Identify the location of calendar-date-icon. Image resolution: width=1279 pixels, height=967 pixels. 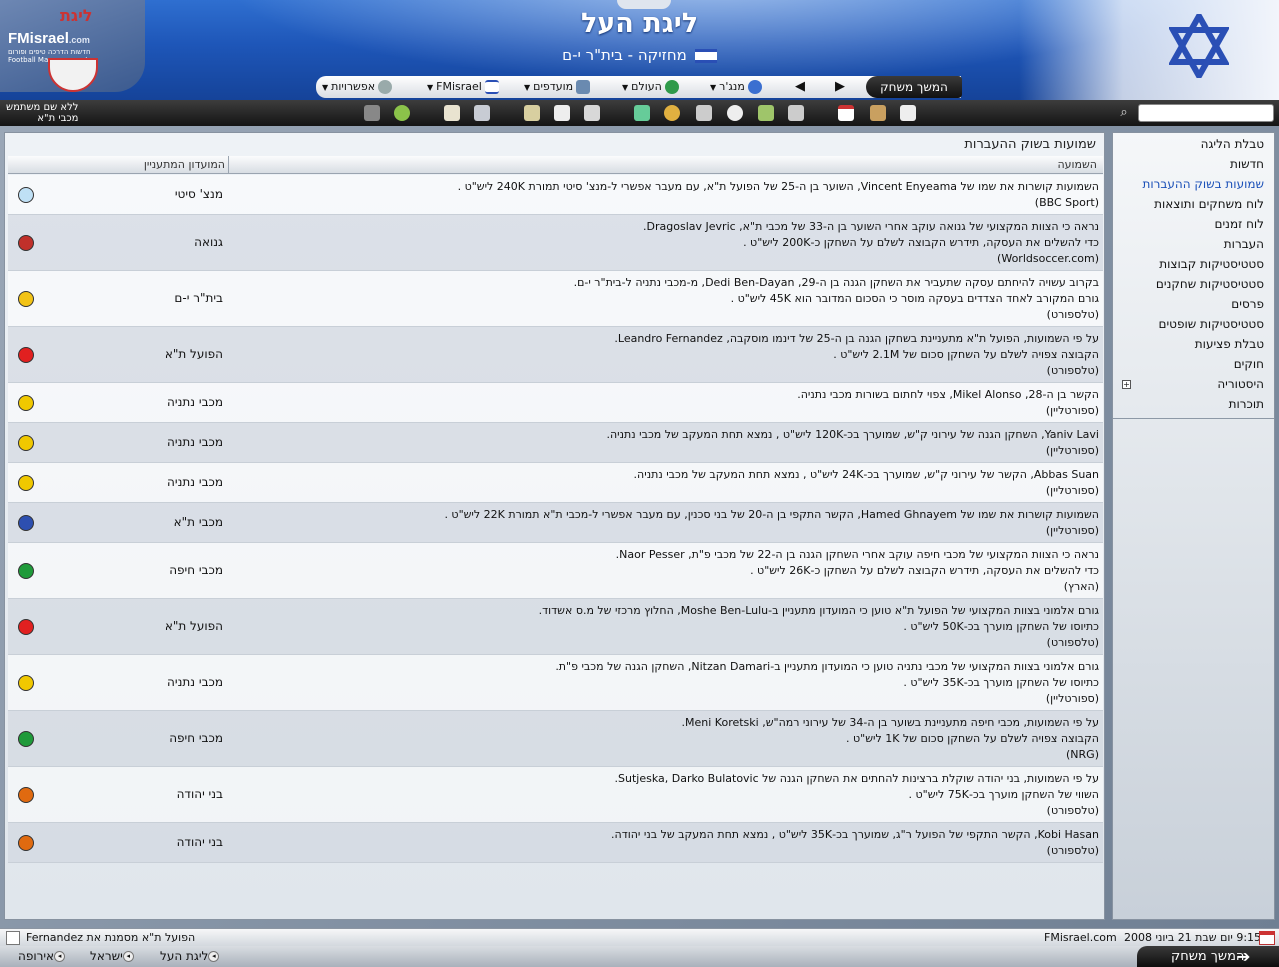
(1267, 938).